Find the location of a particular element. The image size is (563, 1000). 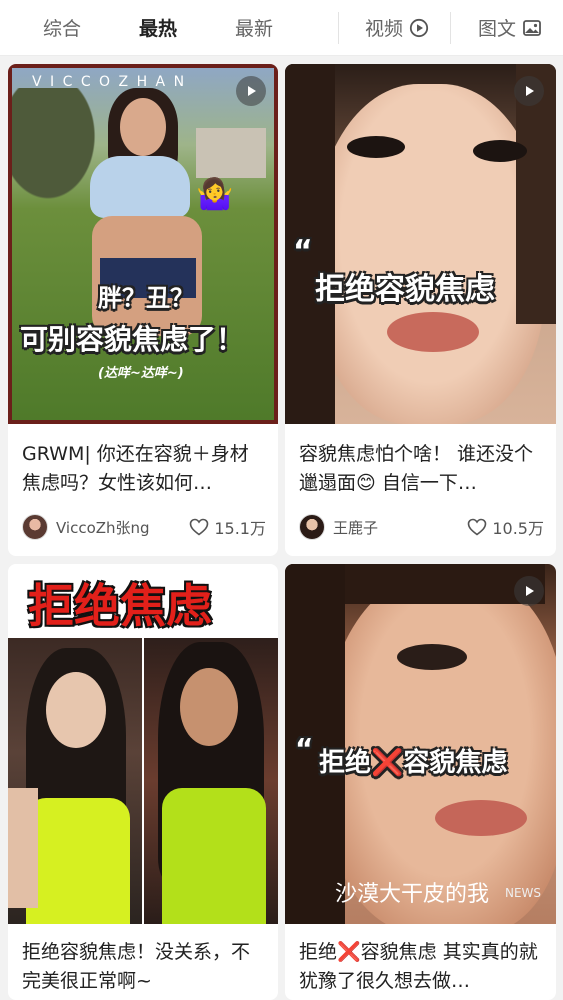

background-trees is located at coordinates (57, 148).